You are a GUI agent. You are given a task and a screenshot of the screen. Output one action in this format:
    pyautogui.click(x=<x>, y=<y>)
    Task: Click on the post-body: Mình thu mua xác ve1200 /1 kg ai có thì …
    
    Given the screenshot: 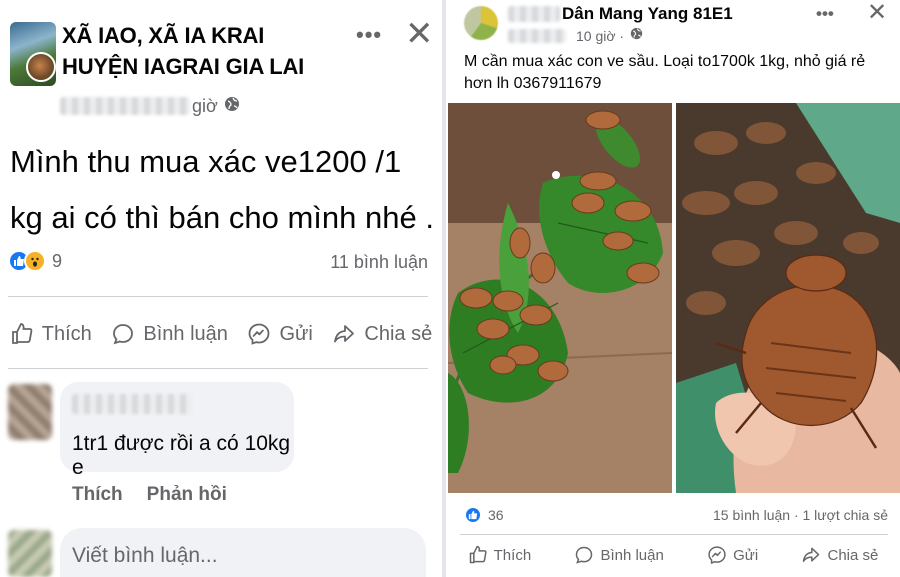 What is the action you would take?
    pyautogui.click(x=222, y=189)
    